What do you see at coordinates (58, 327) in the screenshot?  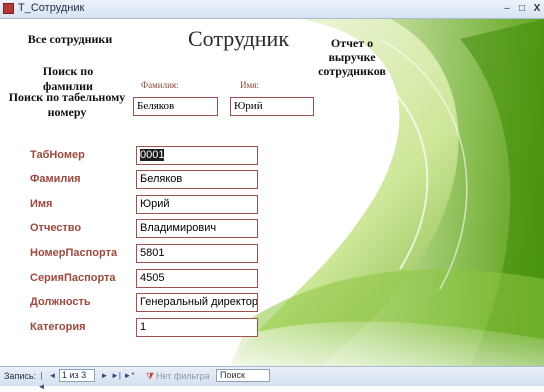 I see `category-label: Категория` at bounding box center [58, 327].